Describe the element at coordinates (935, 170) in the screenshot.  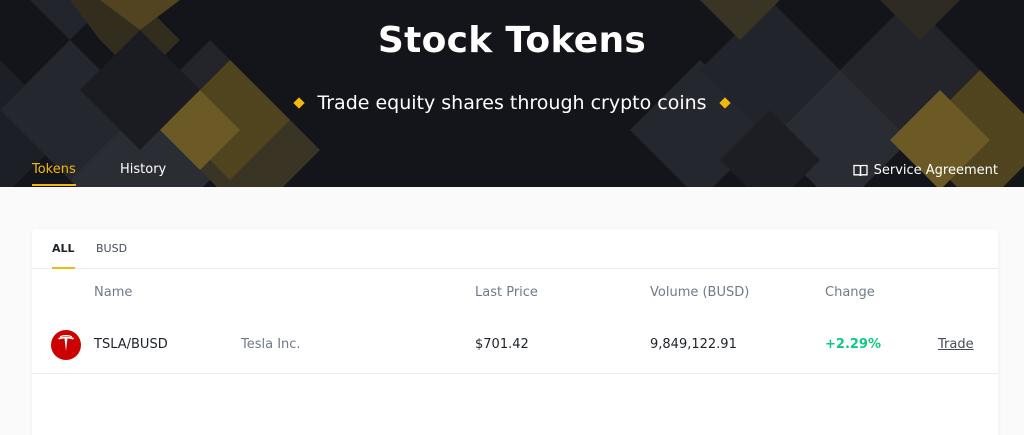
I see `service-agreement-label: Service Agreement` at that location.